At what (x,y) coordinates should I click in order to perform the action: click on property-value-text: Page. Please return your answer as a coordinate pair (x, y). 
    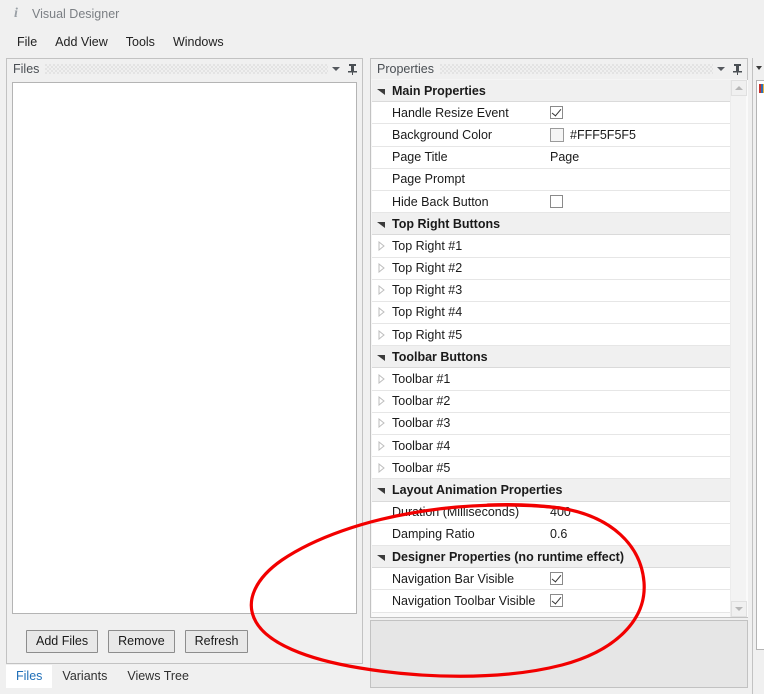
    Looking at the image, I should click on (565, 157).